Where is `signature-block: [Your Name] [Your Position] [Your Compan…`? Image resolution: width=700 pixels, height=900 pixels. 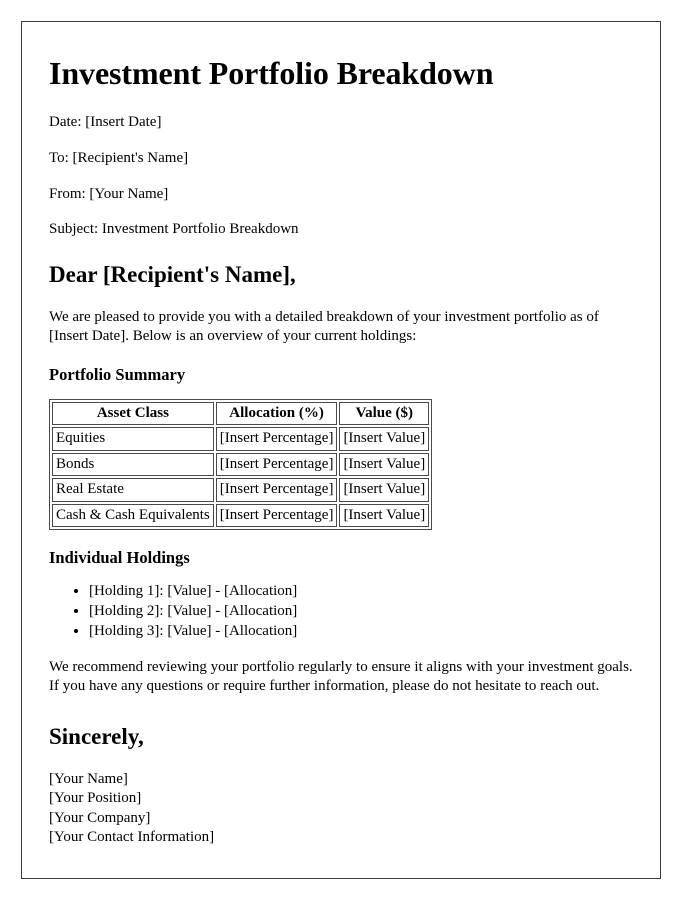
signature-block: [Your Name] [Your Position] [Your Compan… is located at coordinates (341, 808).